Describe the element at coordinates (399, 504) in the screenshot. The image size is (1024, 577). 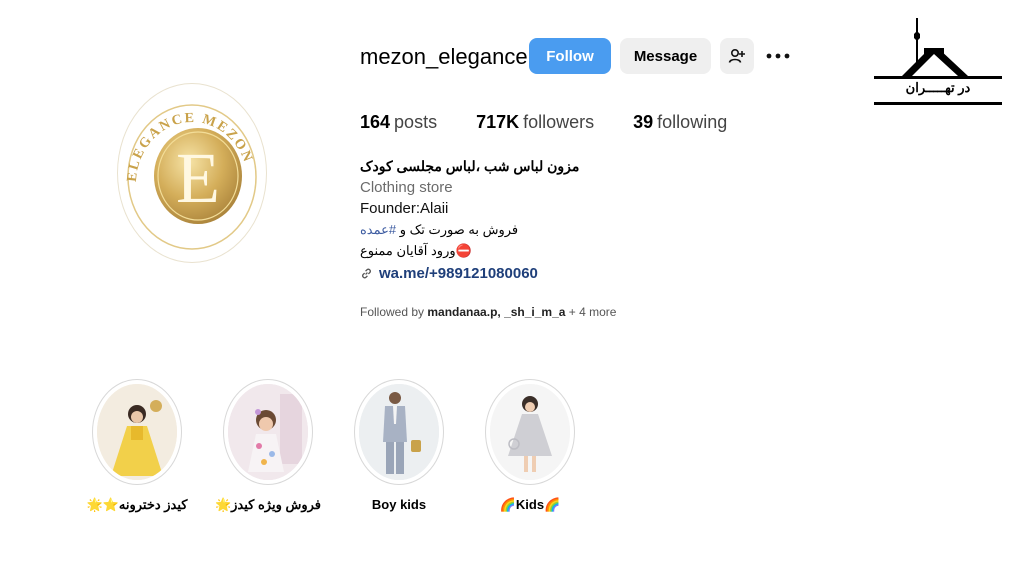
I see `story-highlight-3-label: Boy kids` at that location.